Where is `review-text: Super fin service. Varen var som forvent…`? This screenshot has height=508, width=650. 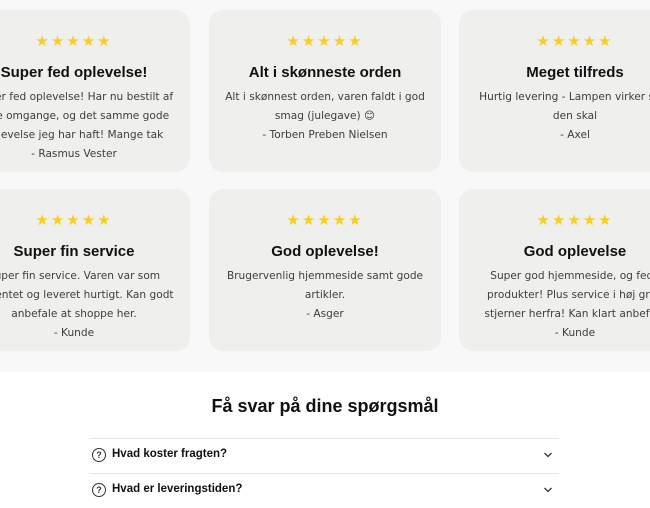
review-text: Super fin service. Varen var som forvent… is located at coordinates (90, 305).